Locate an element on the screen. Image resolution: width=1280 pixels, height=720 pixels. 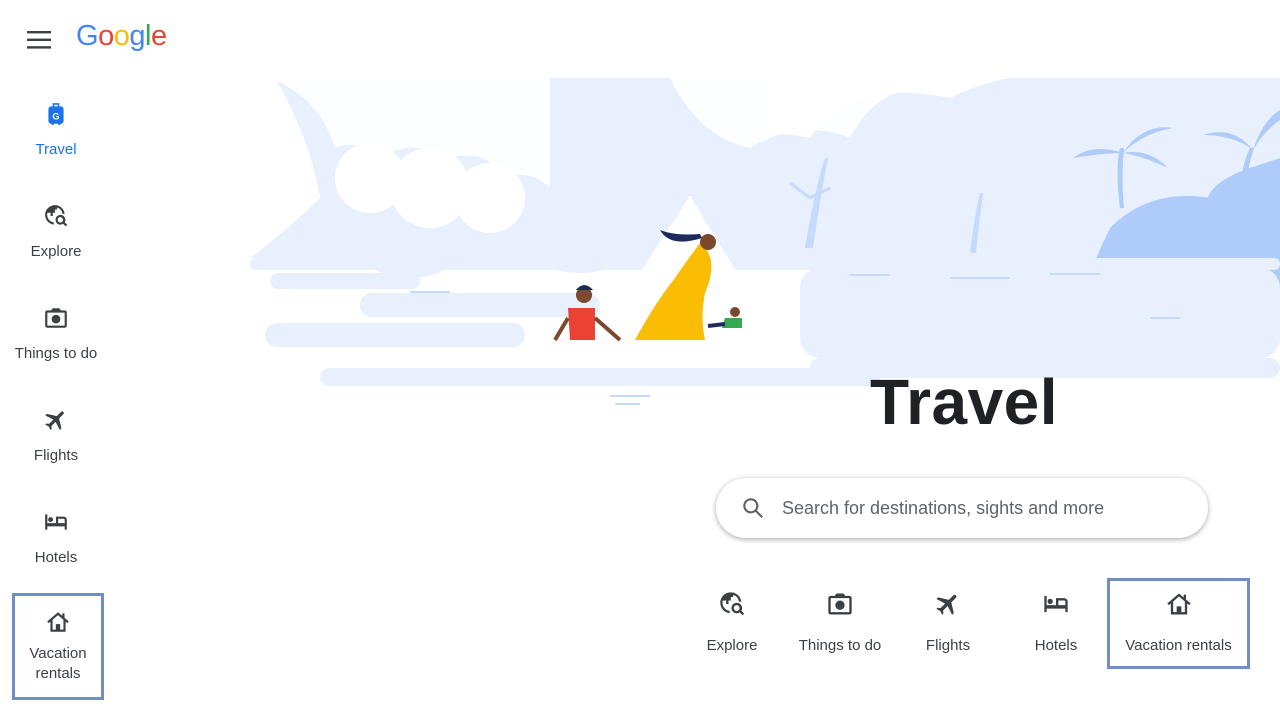
category-explore: Explore is located at coordinates (732, 619).